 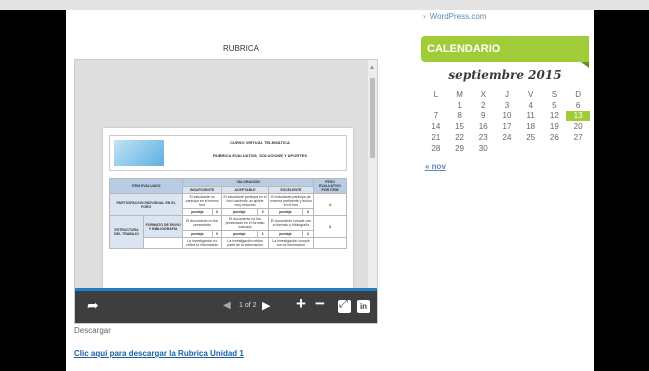 I want to click on document-header-rubric: RUBRICA EVALUATIVA_SOLUCIONE Y APORTES, so click(x=259, y=155).